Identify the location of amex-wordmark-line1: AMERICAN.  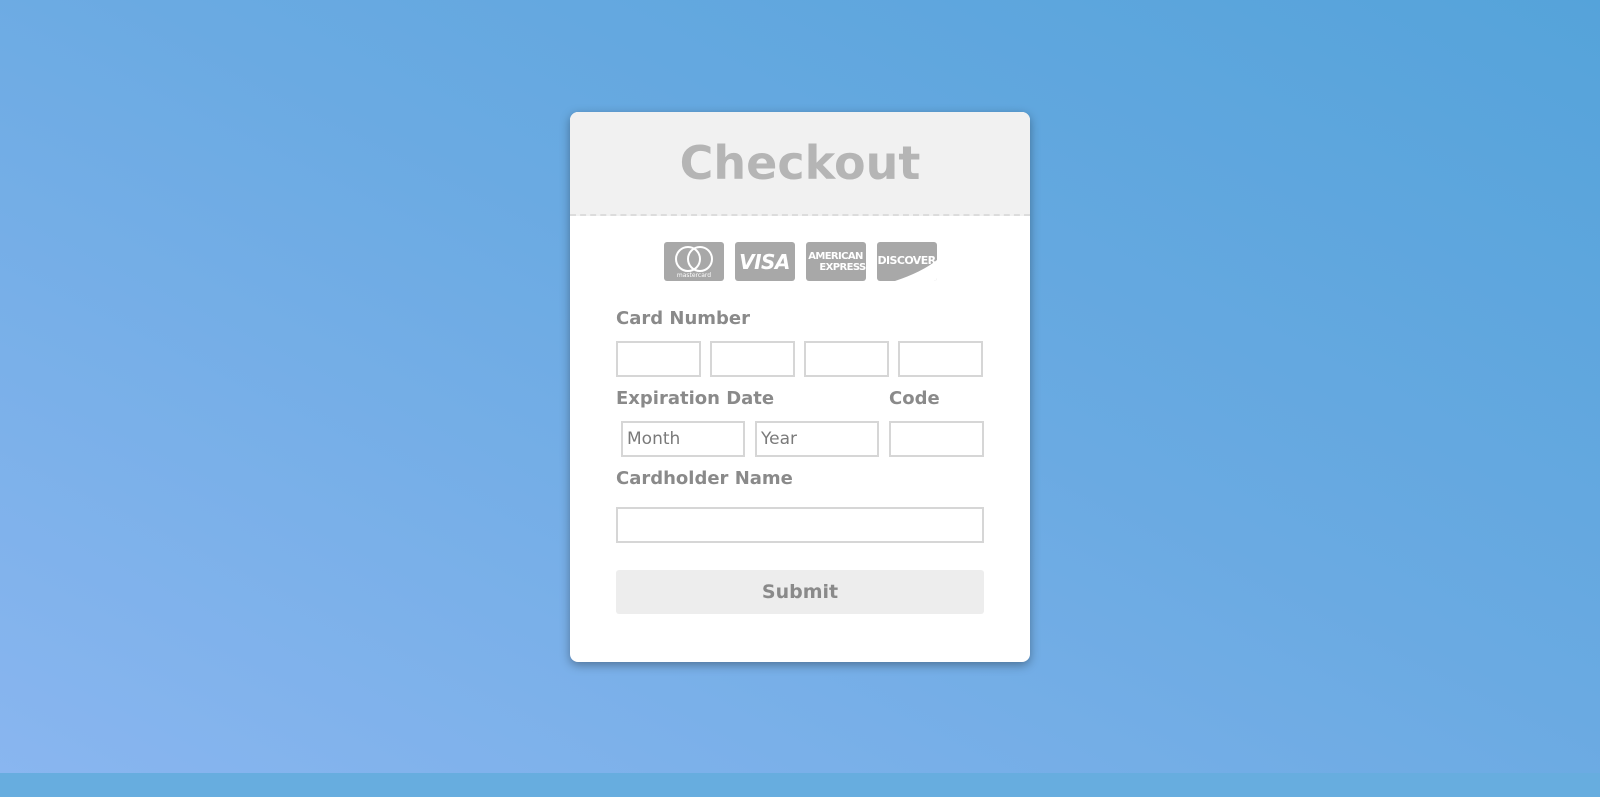
(835, 256).